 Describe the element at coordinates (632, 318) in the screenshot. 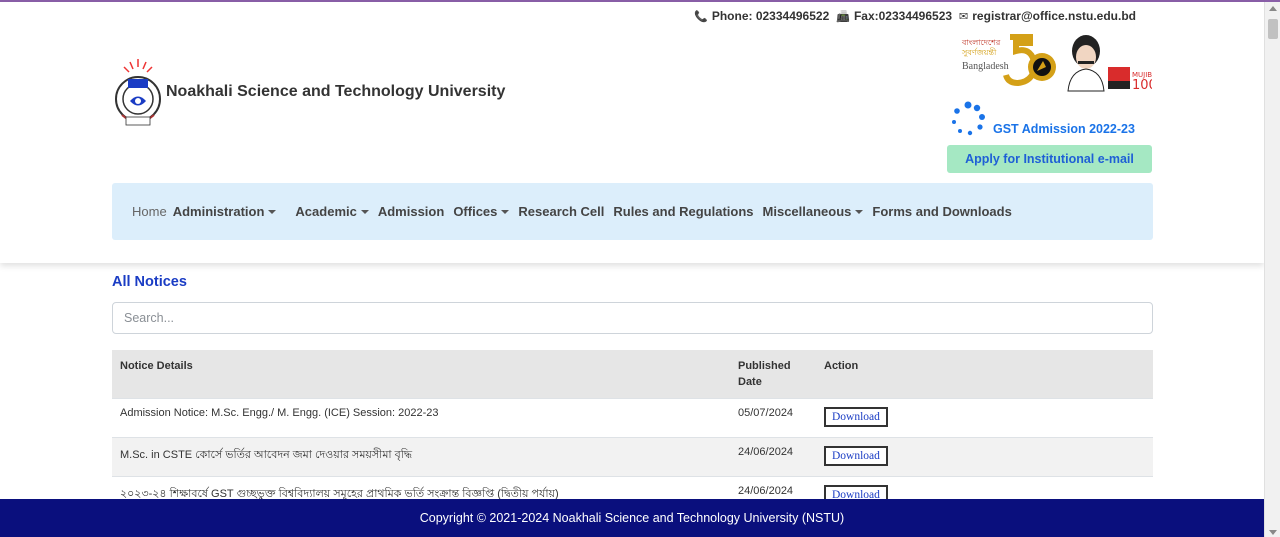

I see `search-input` at that location.